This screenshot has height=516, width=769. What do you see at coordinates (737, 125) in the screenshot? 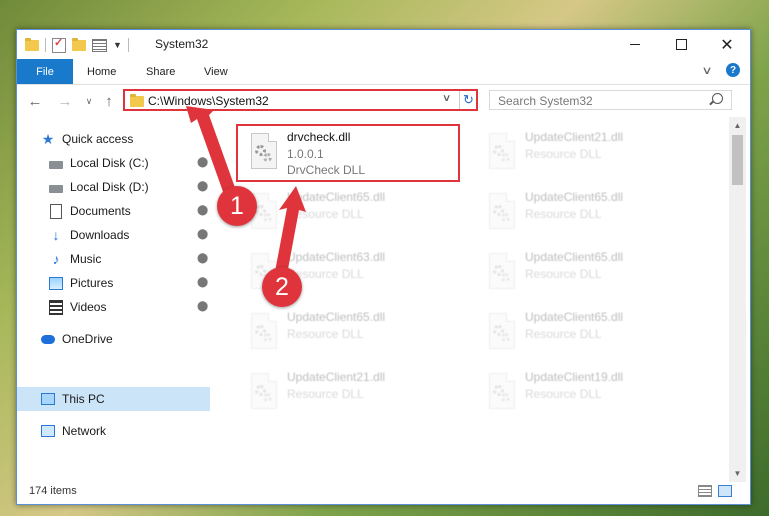
I see `scroll-up-arrow-icon: ▲` at bounding box center [737, 125].